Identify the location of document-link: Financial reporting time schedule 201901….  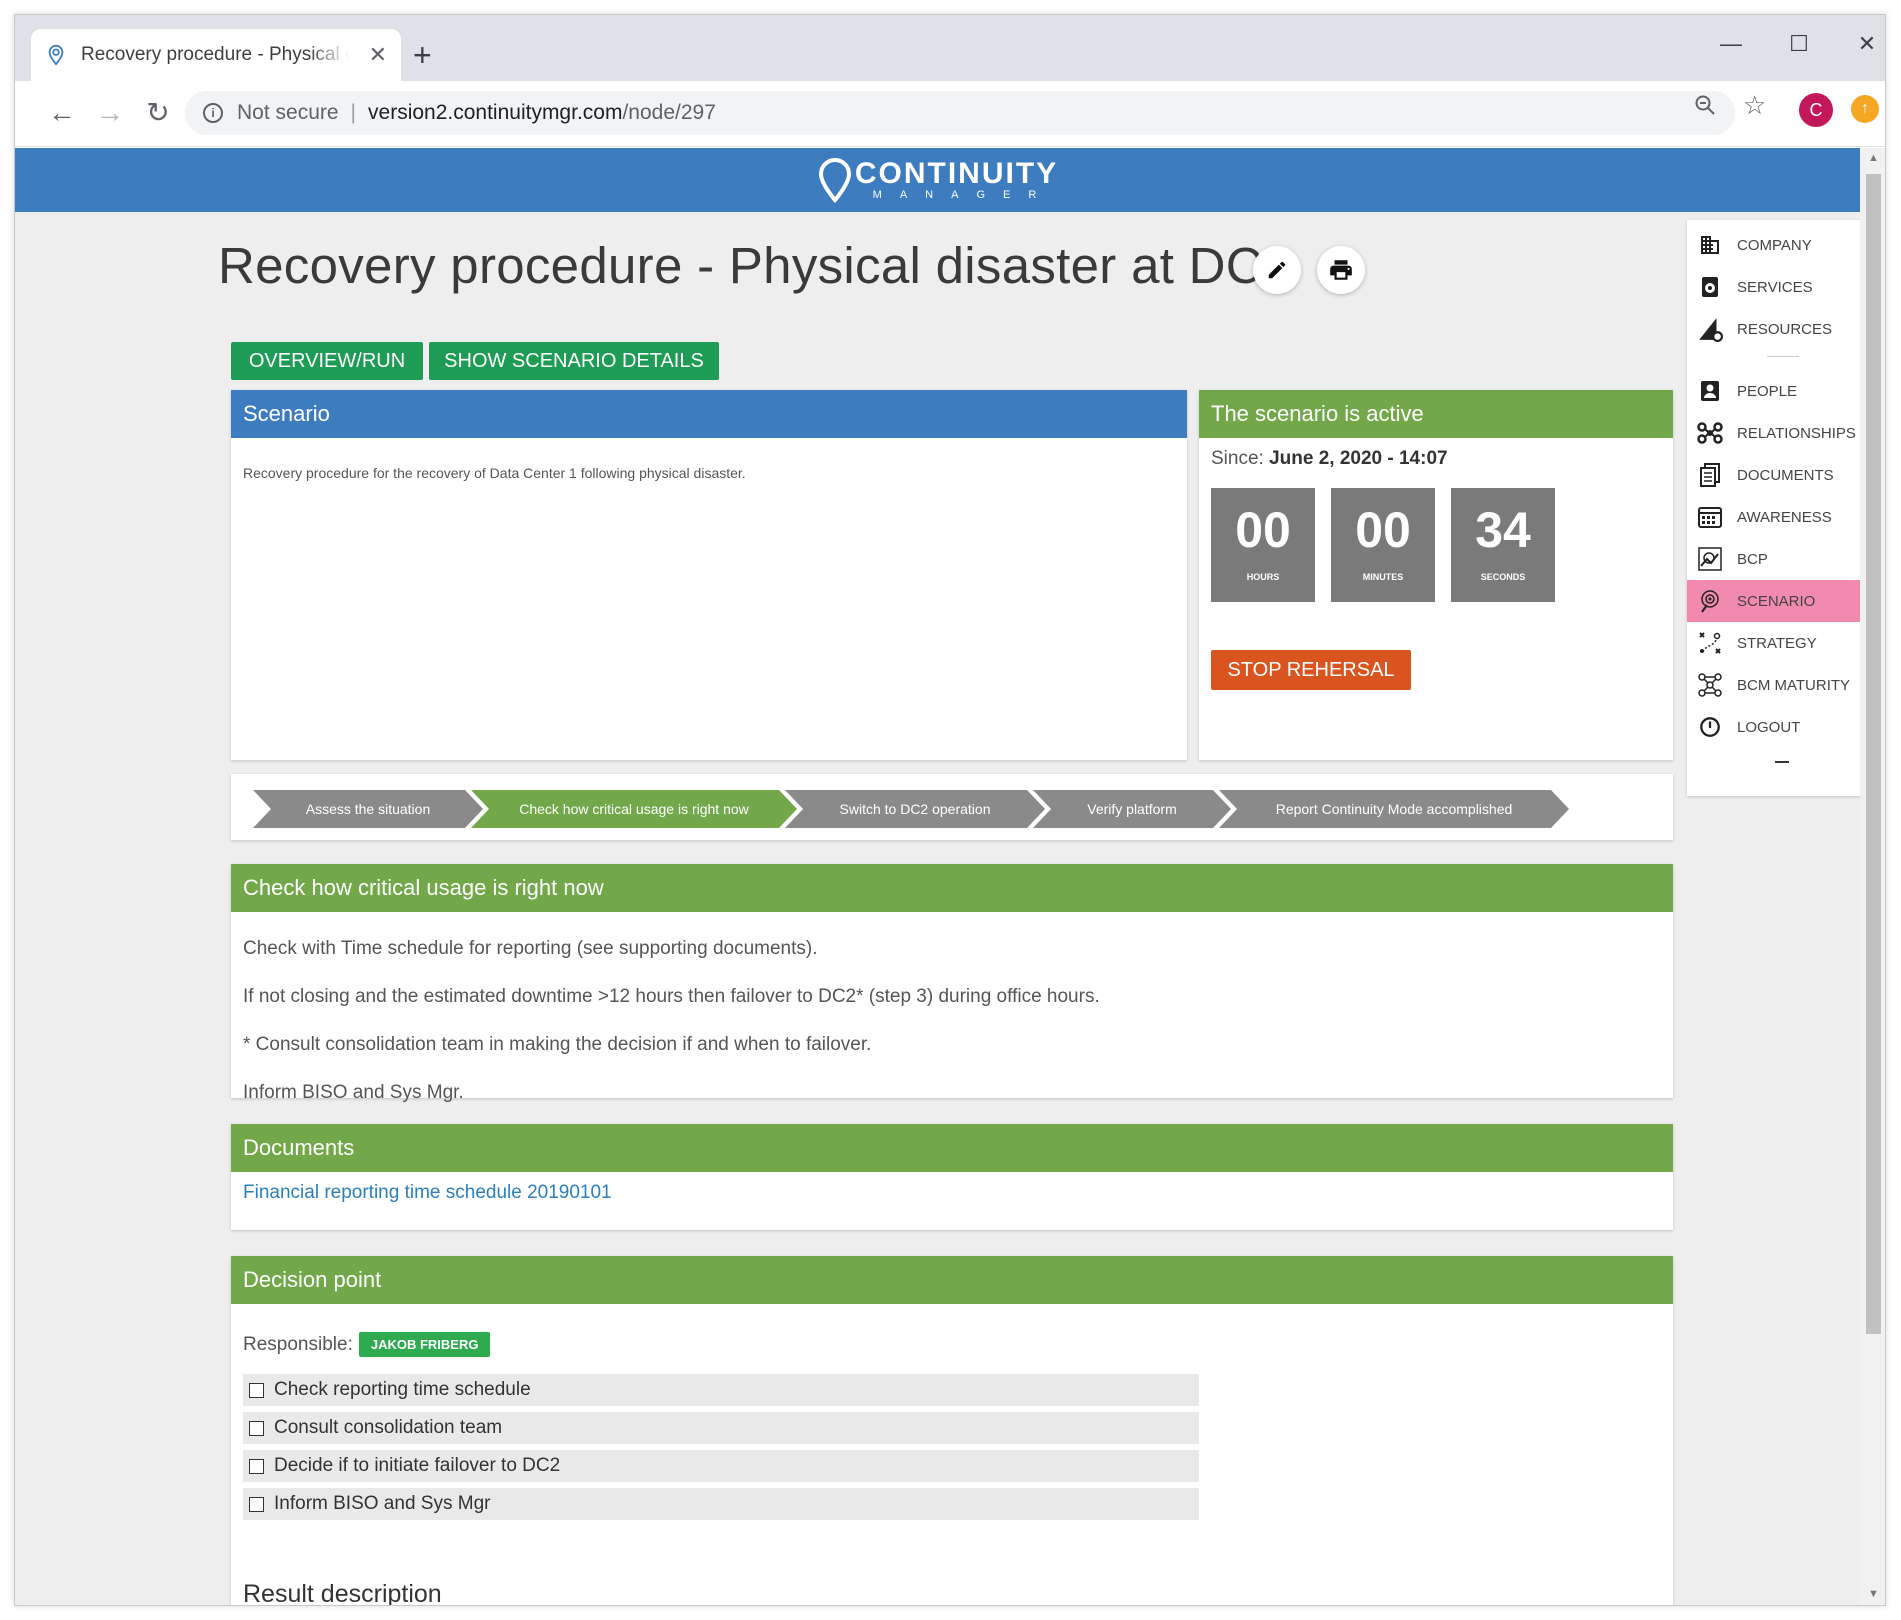
(952, 1193).